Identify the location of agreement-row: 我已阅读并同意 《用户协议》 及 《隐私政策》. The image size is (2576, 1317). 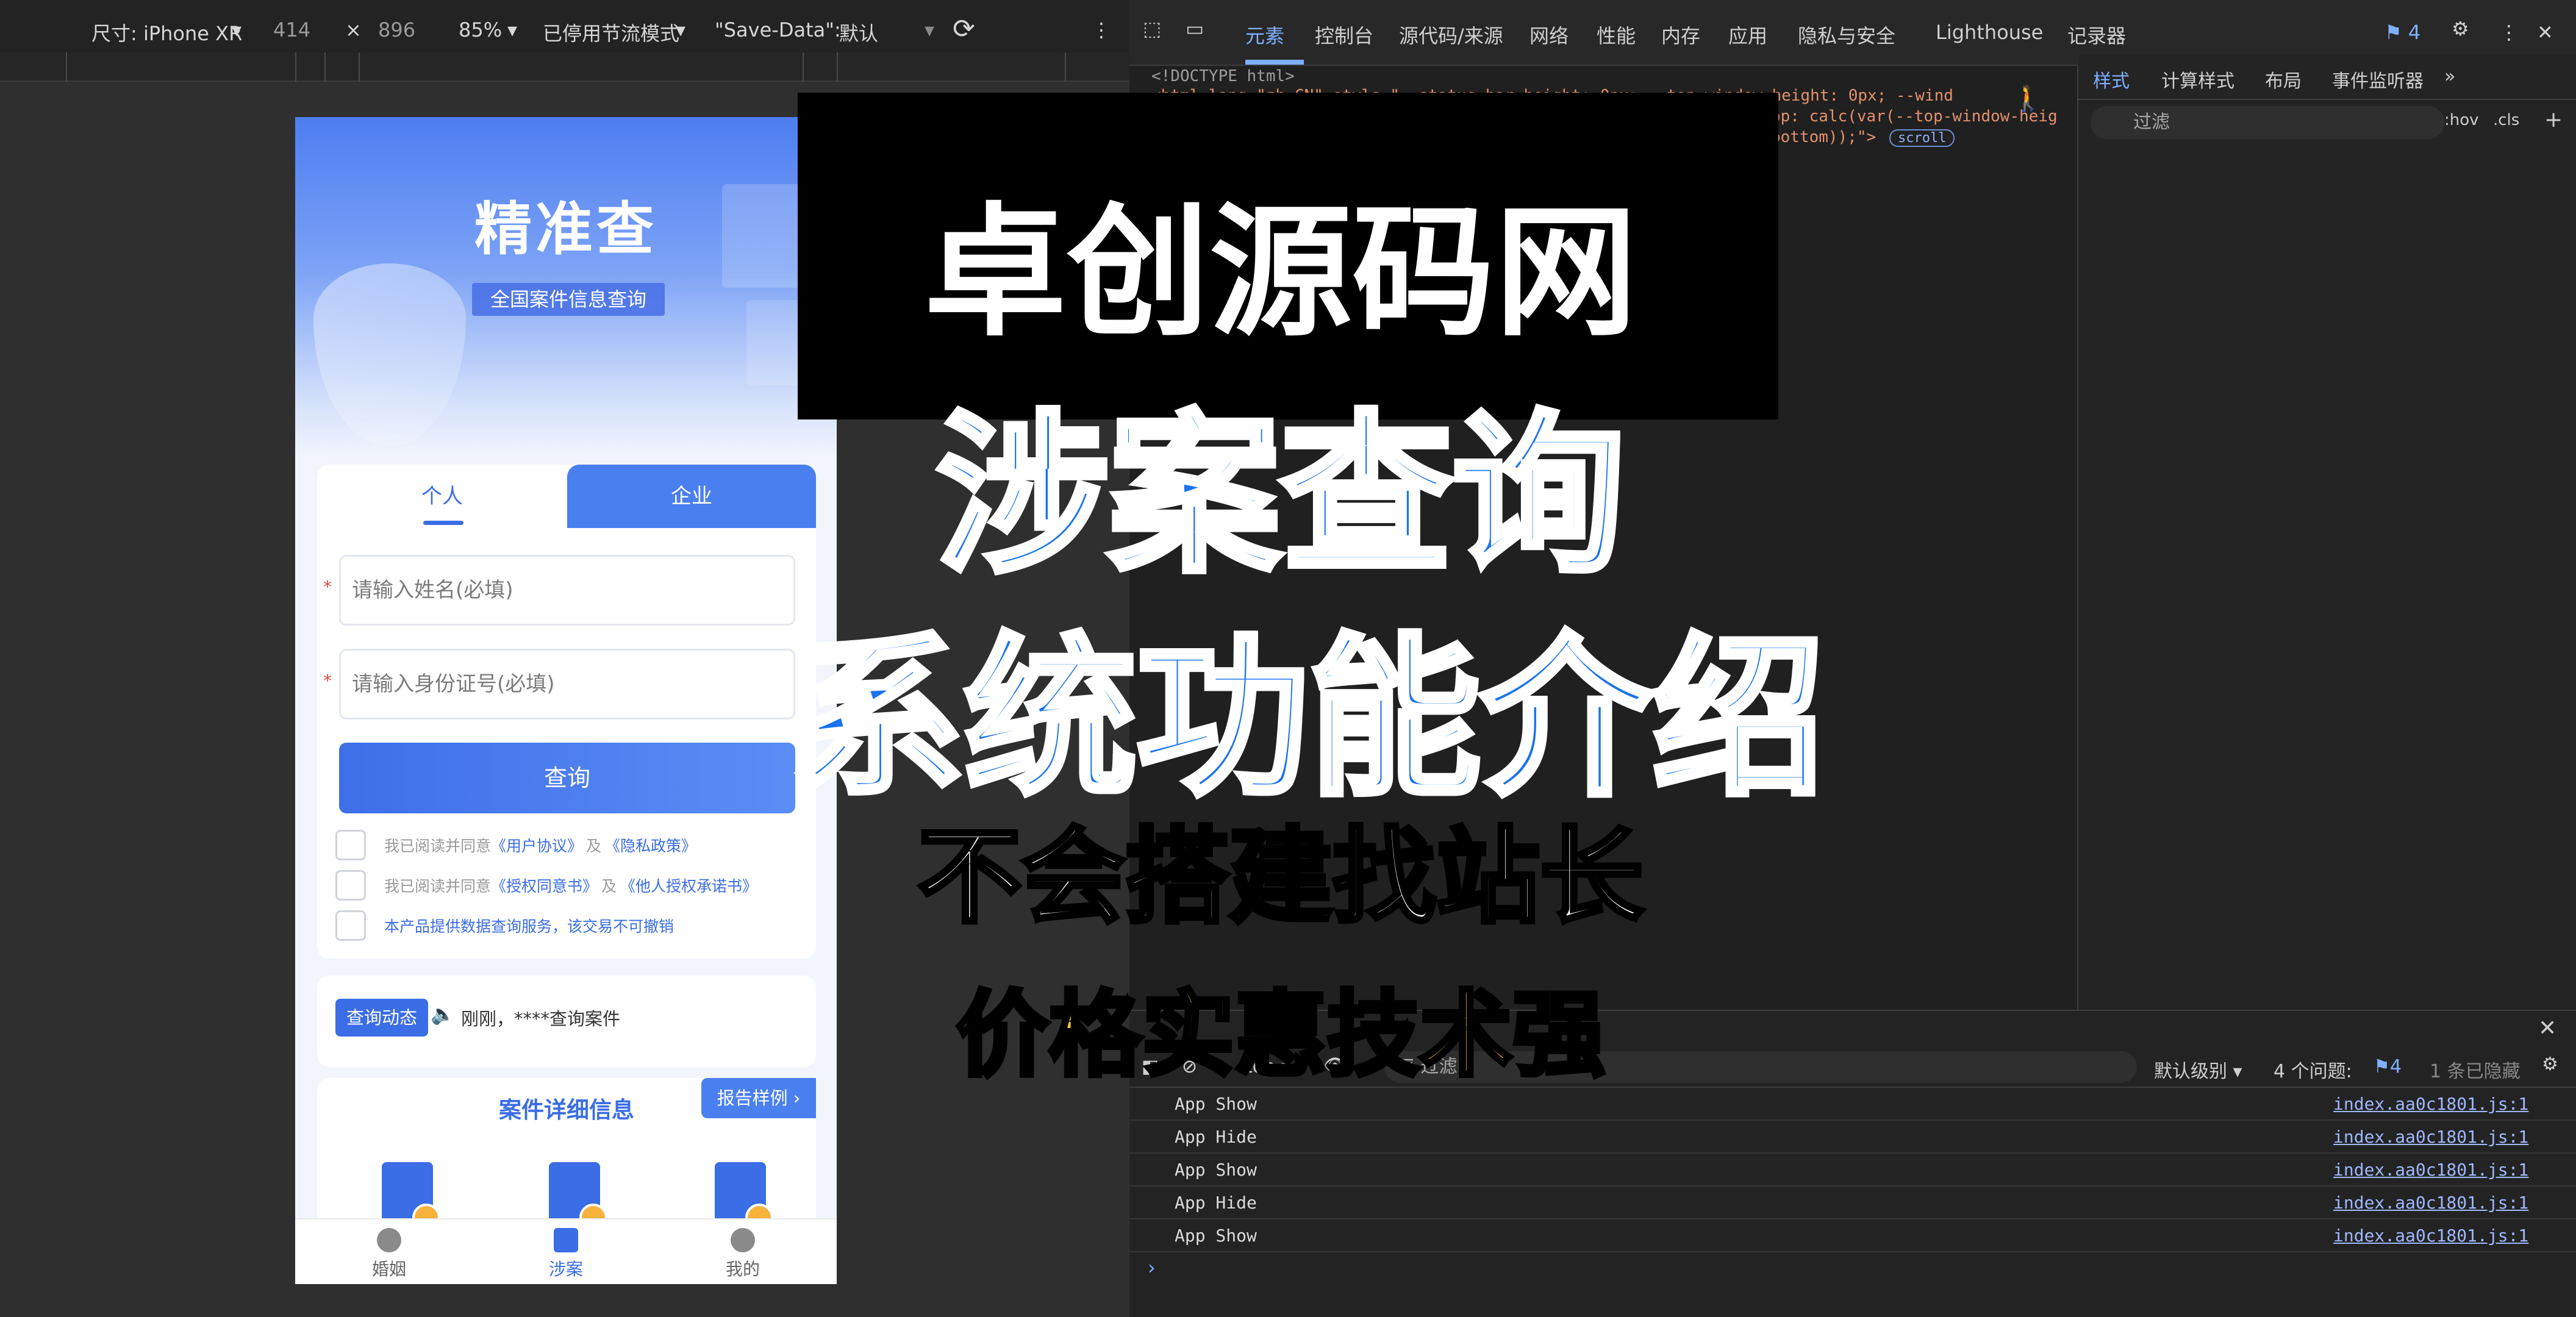
(515, 845).